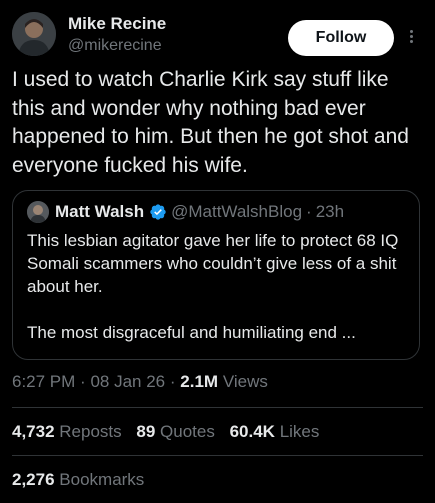  Describe the element at coordinates (411, 38) in the screenshot. I see `more-options-icon` at that location.